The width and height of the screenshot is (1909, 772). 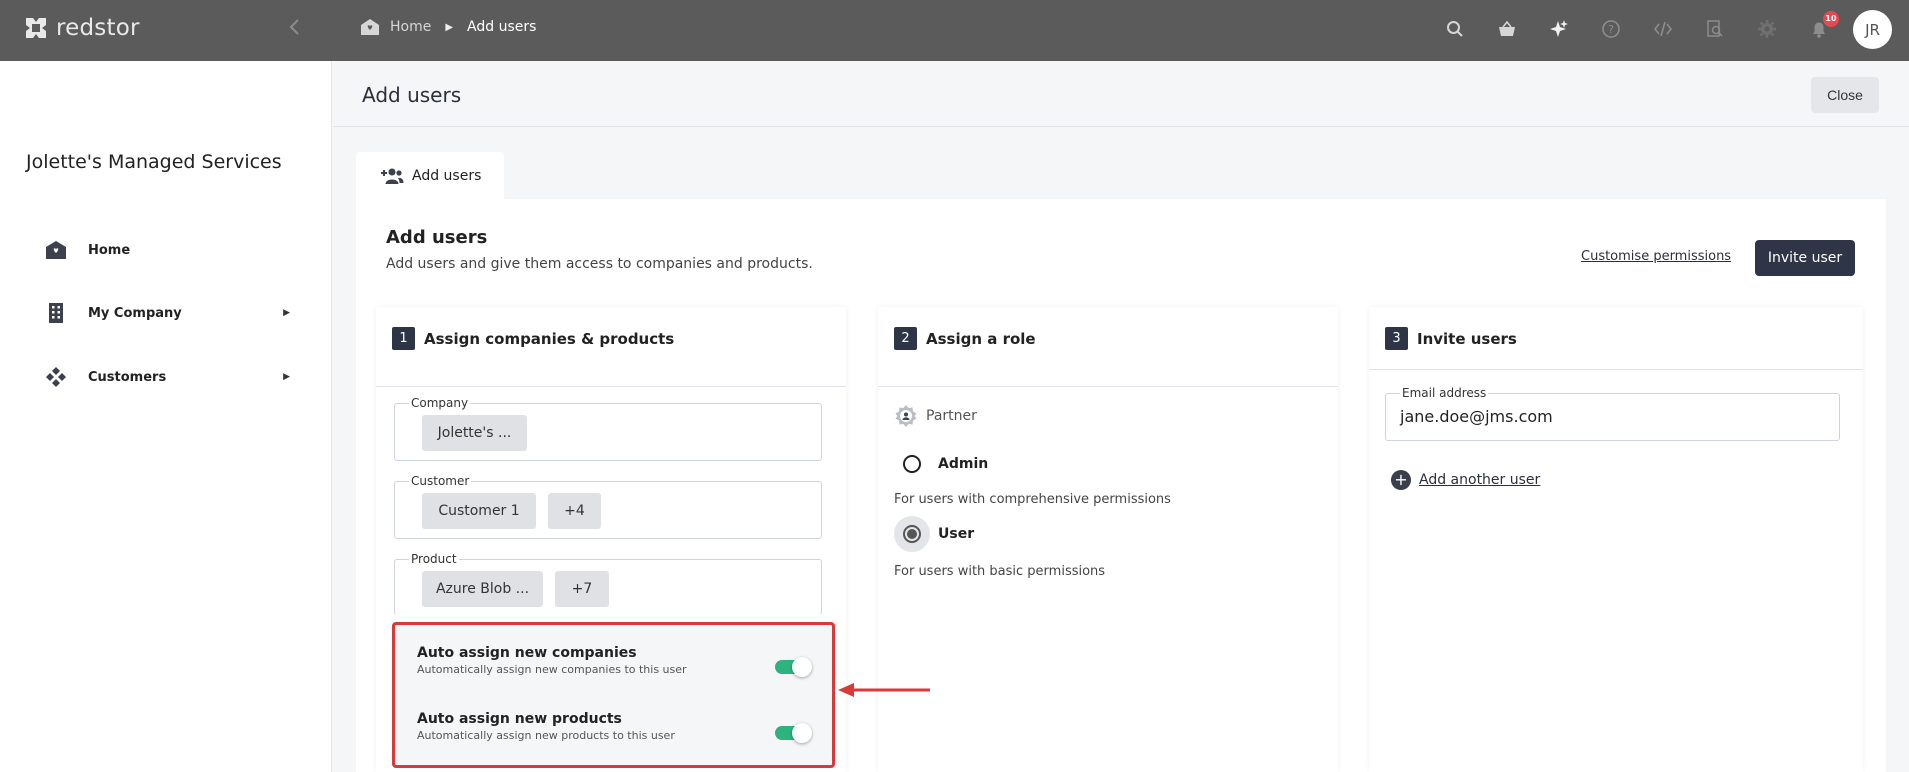 What do you see at coordinates (1032, 499) in the screenshot?
I see `role-description: For users with comprehensive permissions` at bounding box center [1032, 499].